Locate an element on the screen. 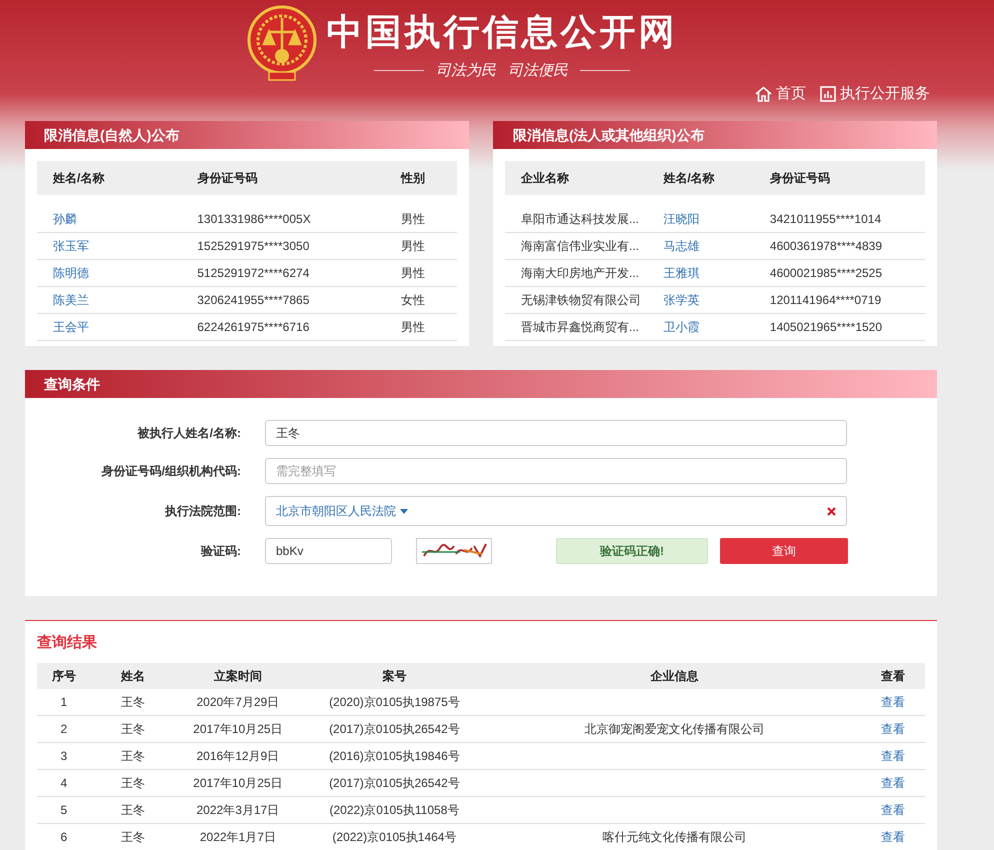  table-cell: (2022)京0105执1464号 is located at coordinates (394, 837).